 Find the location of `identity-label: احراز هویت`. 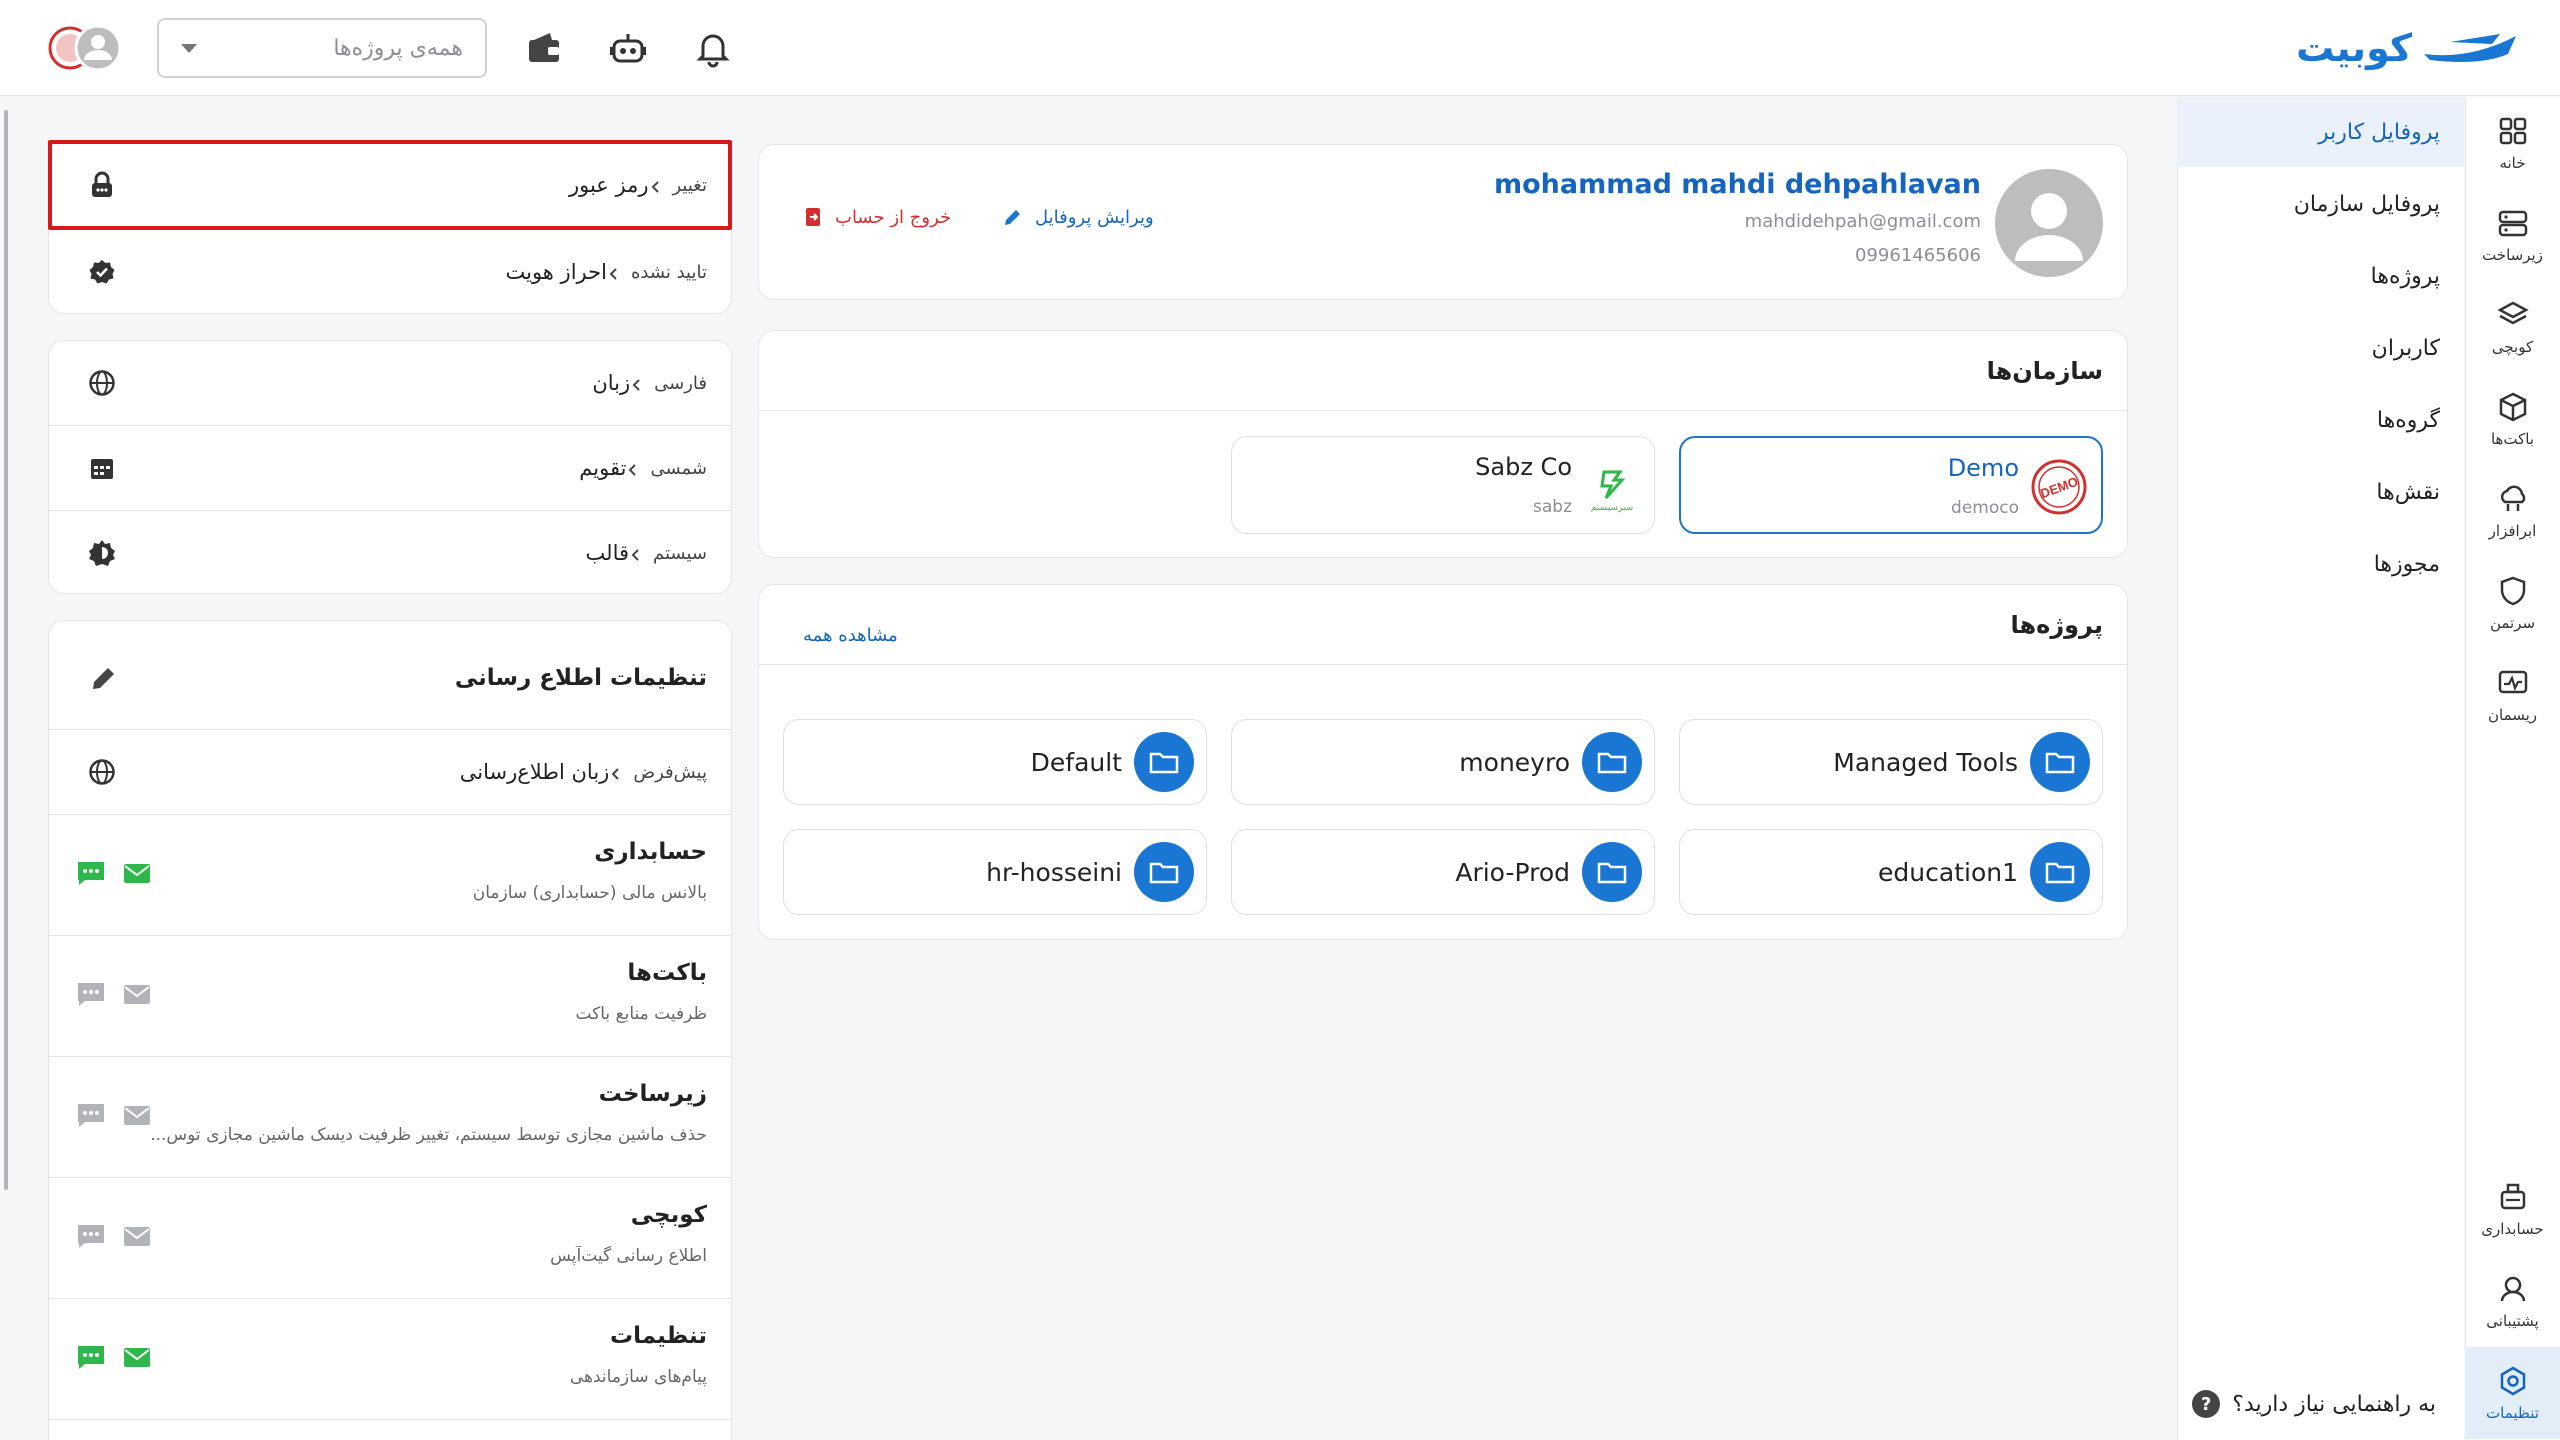

identity-label: احراز هویت is located at coordinates (556, 272).